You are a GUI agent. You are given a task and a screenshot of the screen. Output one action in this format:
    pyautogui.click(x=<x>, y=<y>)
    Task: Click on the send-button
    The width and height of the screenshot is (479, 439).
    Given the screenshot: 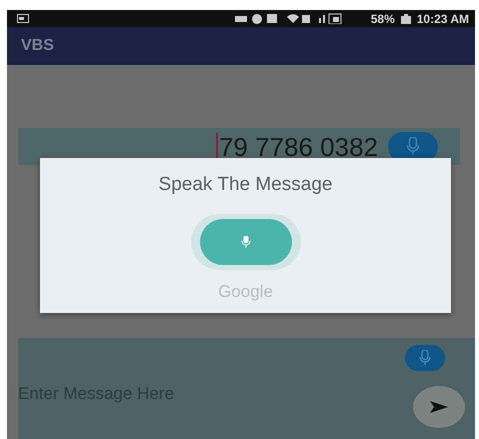 What is the action you would take?
    pyautogui.click(x=439, y=407)
    